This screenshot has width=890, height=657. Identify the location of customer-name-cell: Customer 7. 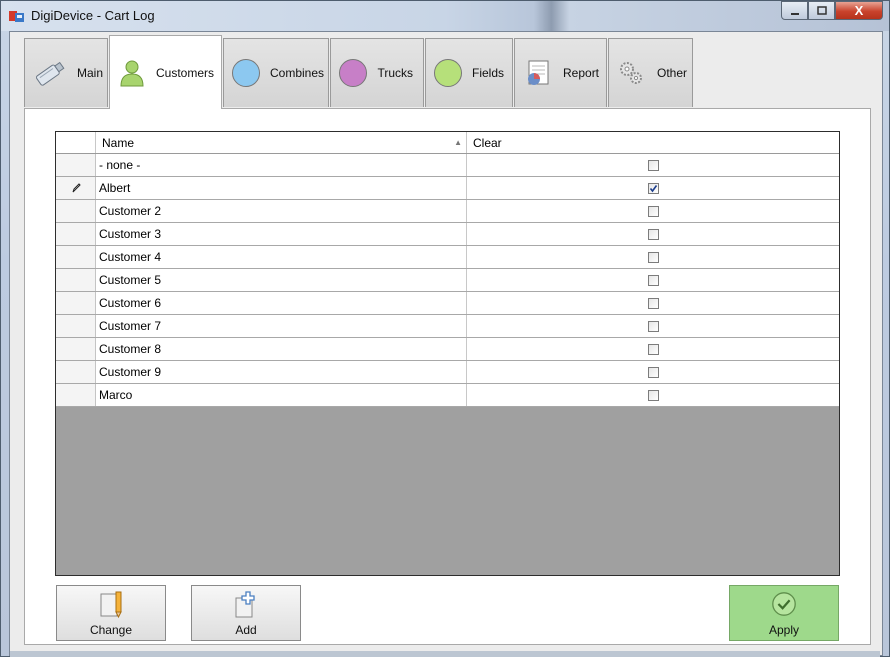
(281, 326).